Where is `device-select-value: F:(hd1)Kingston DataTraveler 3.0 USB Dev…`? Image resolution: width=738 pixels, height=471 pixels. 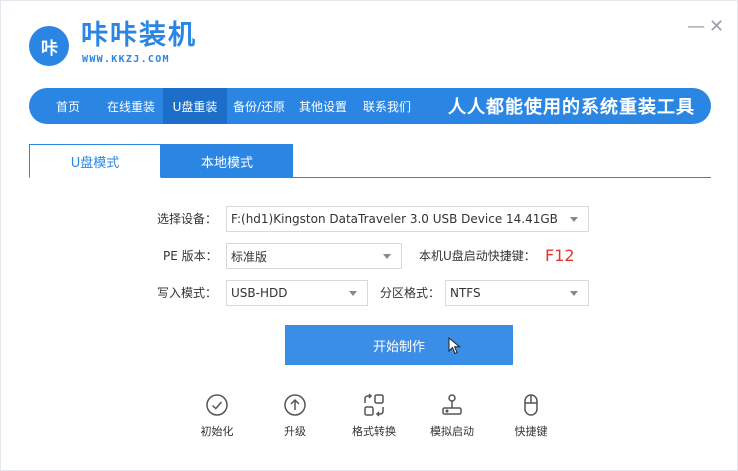 device-select-value: F:(hd1)Kingston DataTraveler 3.0 USB Dev… is located at coordinates (394, 219).